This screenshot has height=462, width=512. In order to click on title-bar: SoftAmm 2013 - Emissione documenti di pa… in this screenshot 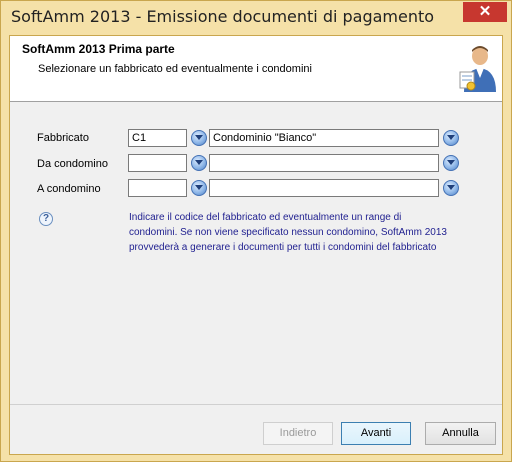, I will do `click(256, 18)`.